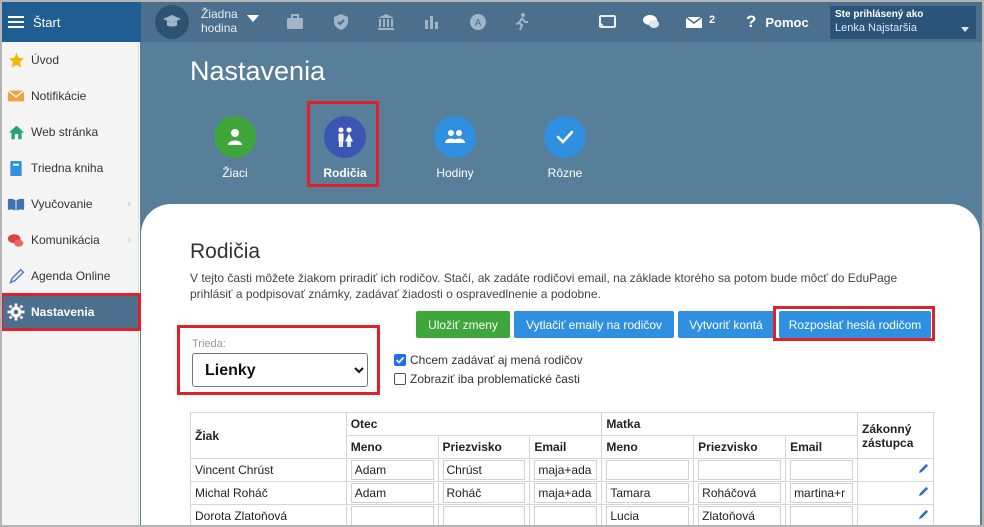  What do you see at coordinates (219, 28) in the screenshot?
I see `lesson-line2: hodina` at bounding box center [219, 28].